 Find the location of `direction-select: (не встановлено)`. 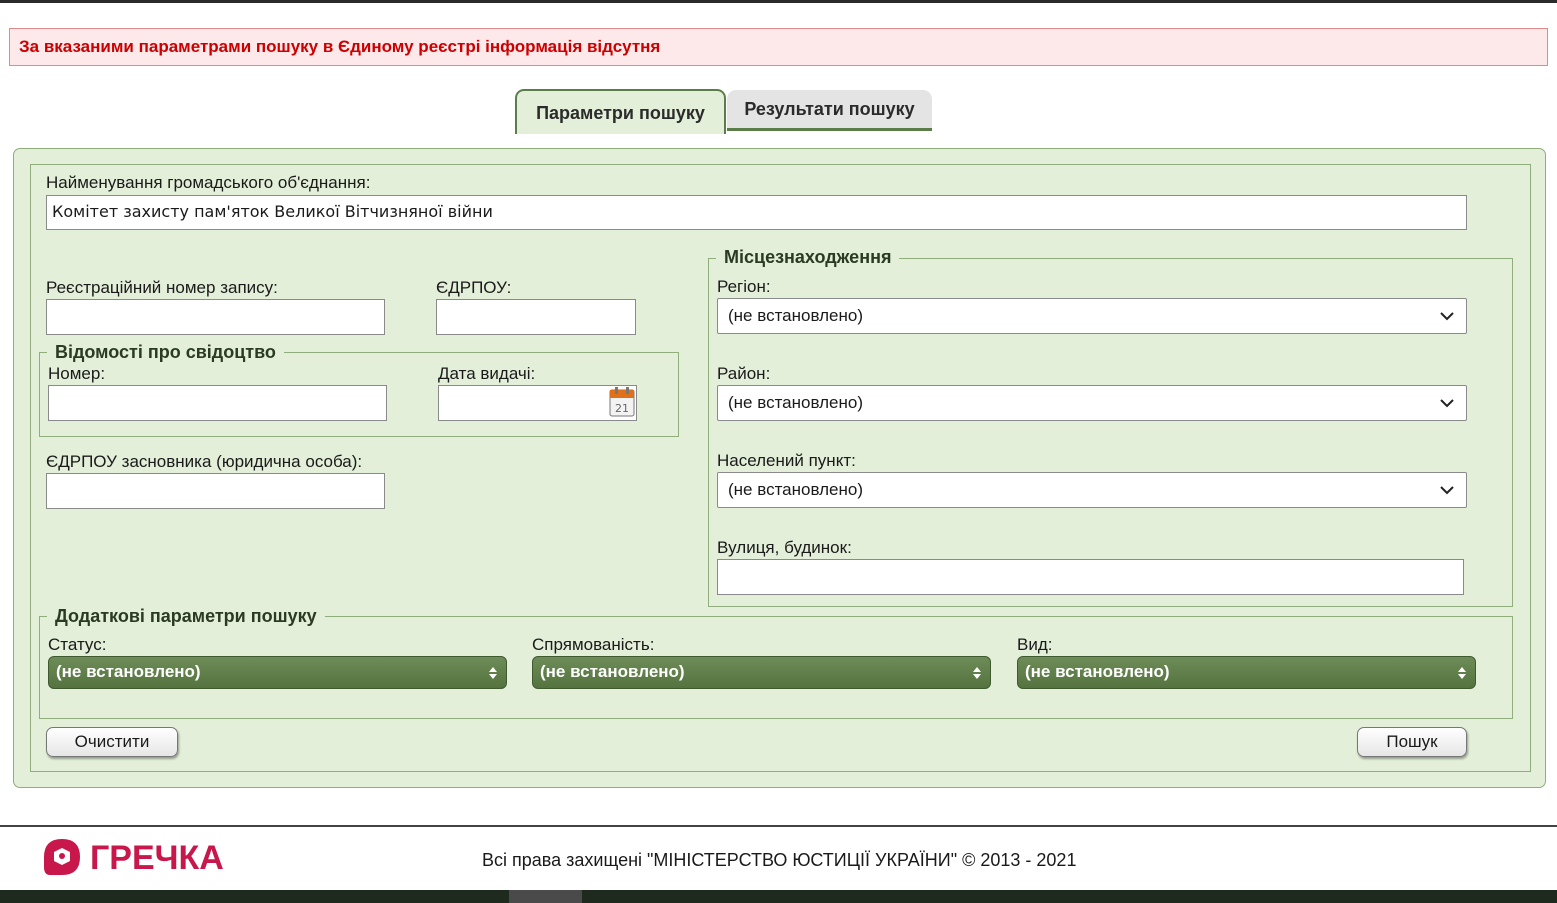

direction-select: (не встановлено) is located at coordinates (761, 672).